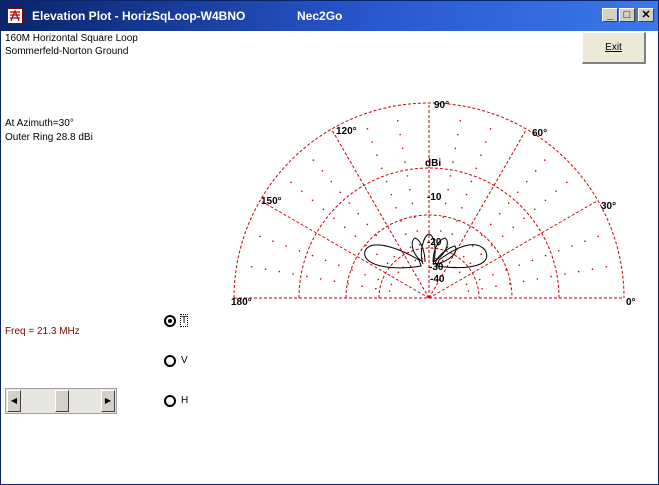 Image resolution: width=659 pixels, height=485 pixels. What do you see at coordinates (320, 16) in the screenshot?
I see `app-name: Nec2Go` at bounding box center [320, 16].